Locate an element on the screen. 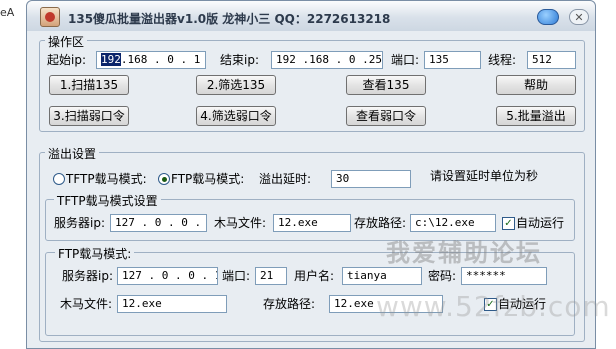  tftp-path-input: c:\12.exe is located at coordinates (453, 223).